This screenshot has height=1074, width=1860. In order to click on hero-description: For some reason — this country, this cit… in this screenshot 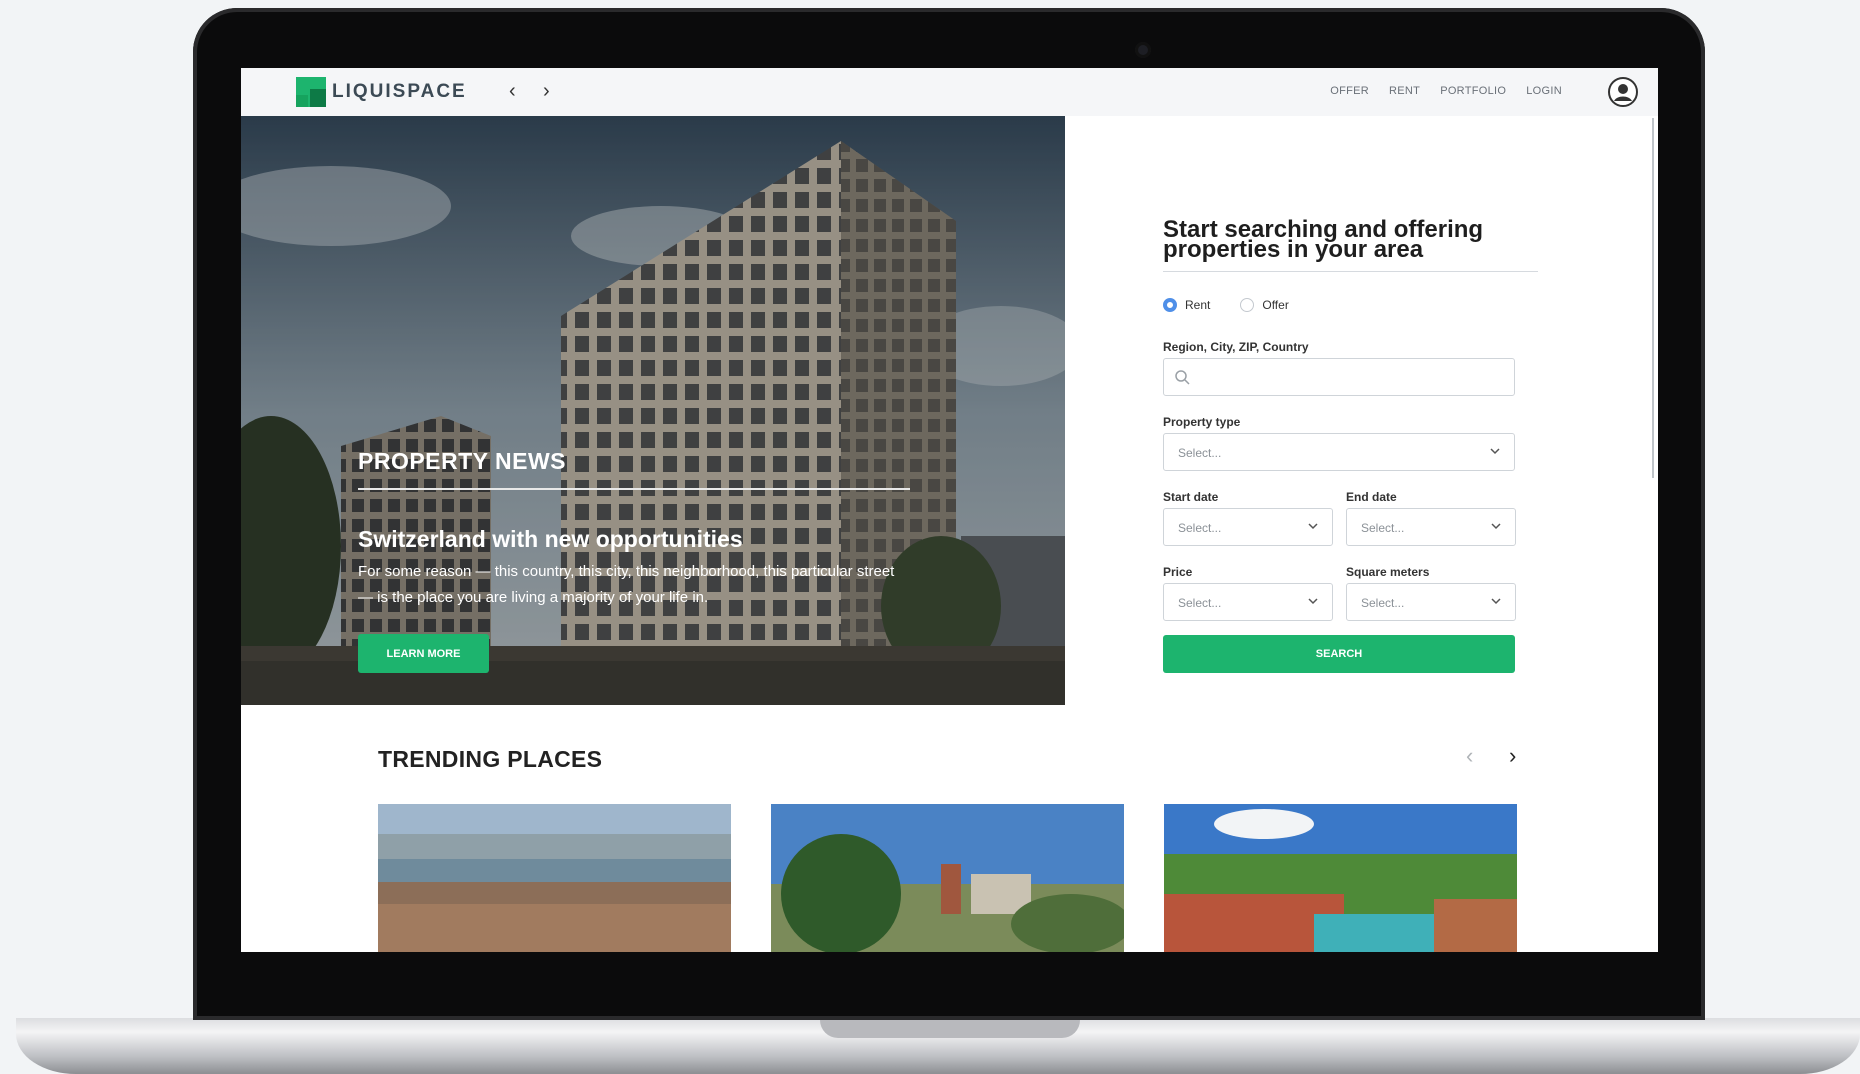, I will do `click(626, 584)`.